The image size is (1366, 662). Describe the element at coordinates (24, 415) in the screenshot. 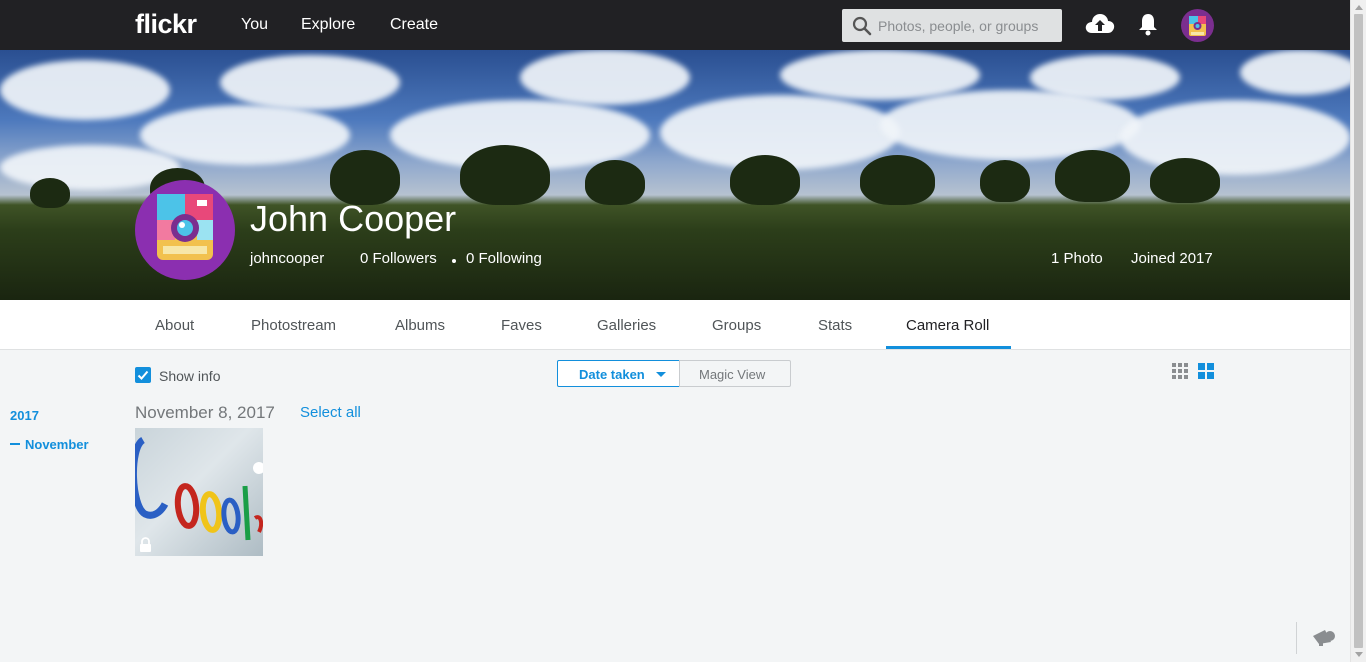

I see `timeline-year: 2017` at that location.